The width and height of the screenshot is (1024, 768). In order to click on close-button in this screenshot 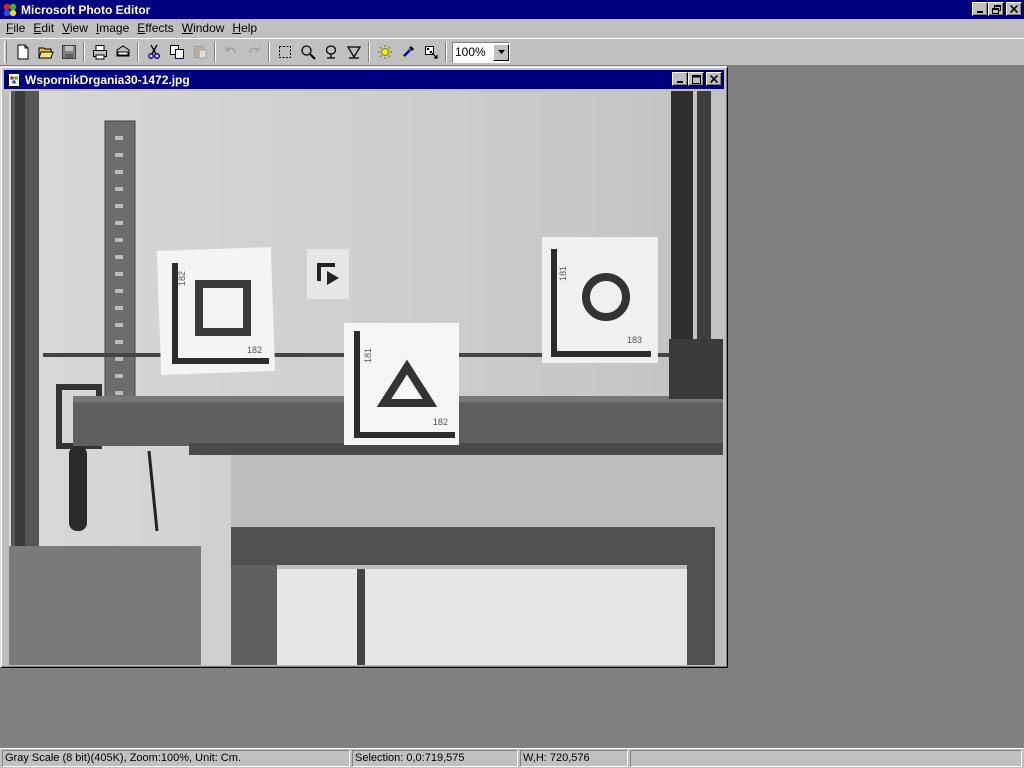, I will do `click(1014, 9)`.